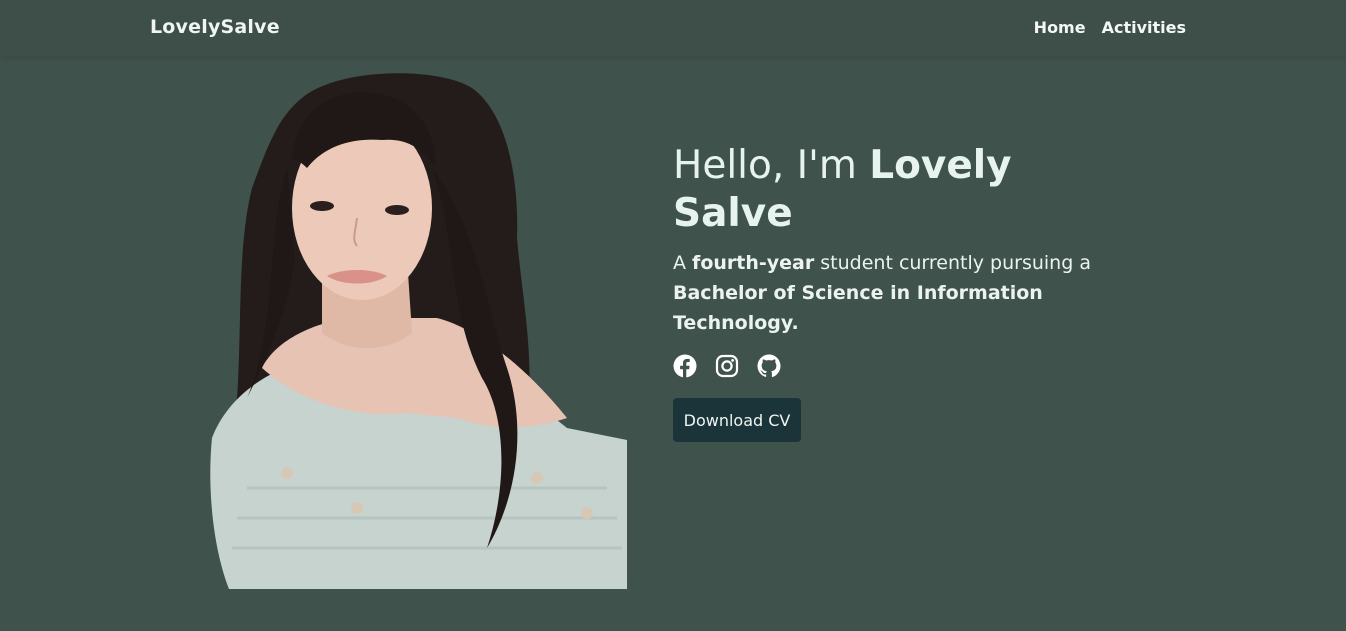 The width and height of the screenshot is (1346, 631). What do you see at coordinates (683, 263) in the screenshot?
I see `subtitle-prefix: A` at bounding box center [683, 263].